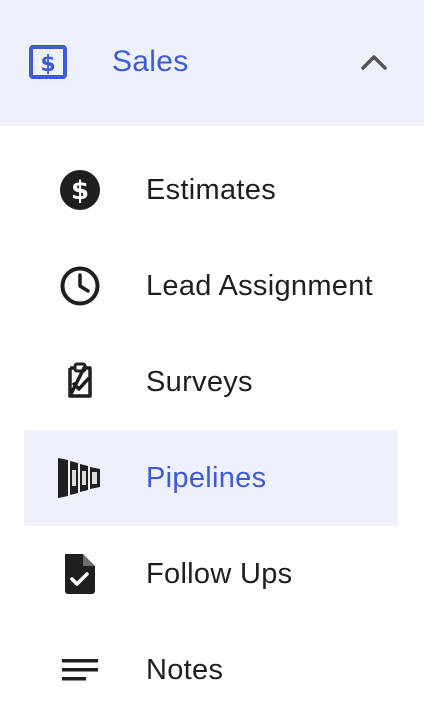 The width and height of the screenshot is (424, 708). I want to click on pipeline-funnel-icon, so click(80, 478).